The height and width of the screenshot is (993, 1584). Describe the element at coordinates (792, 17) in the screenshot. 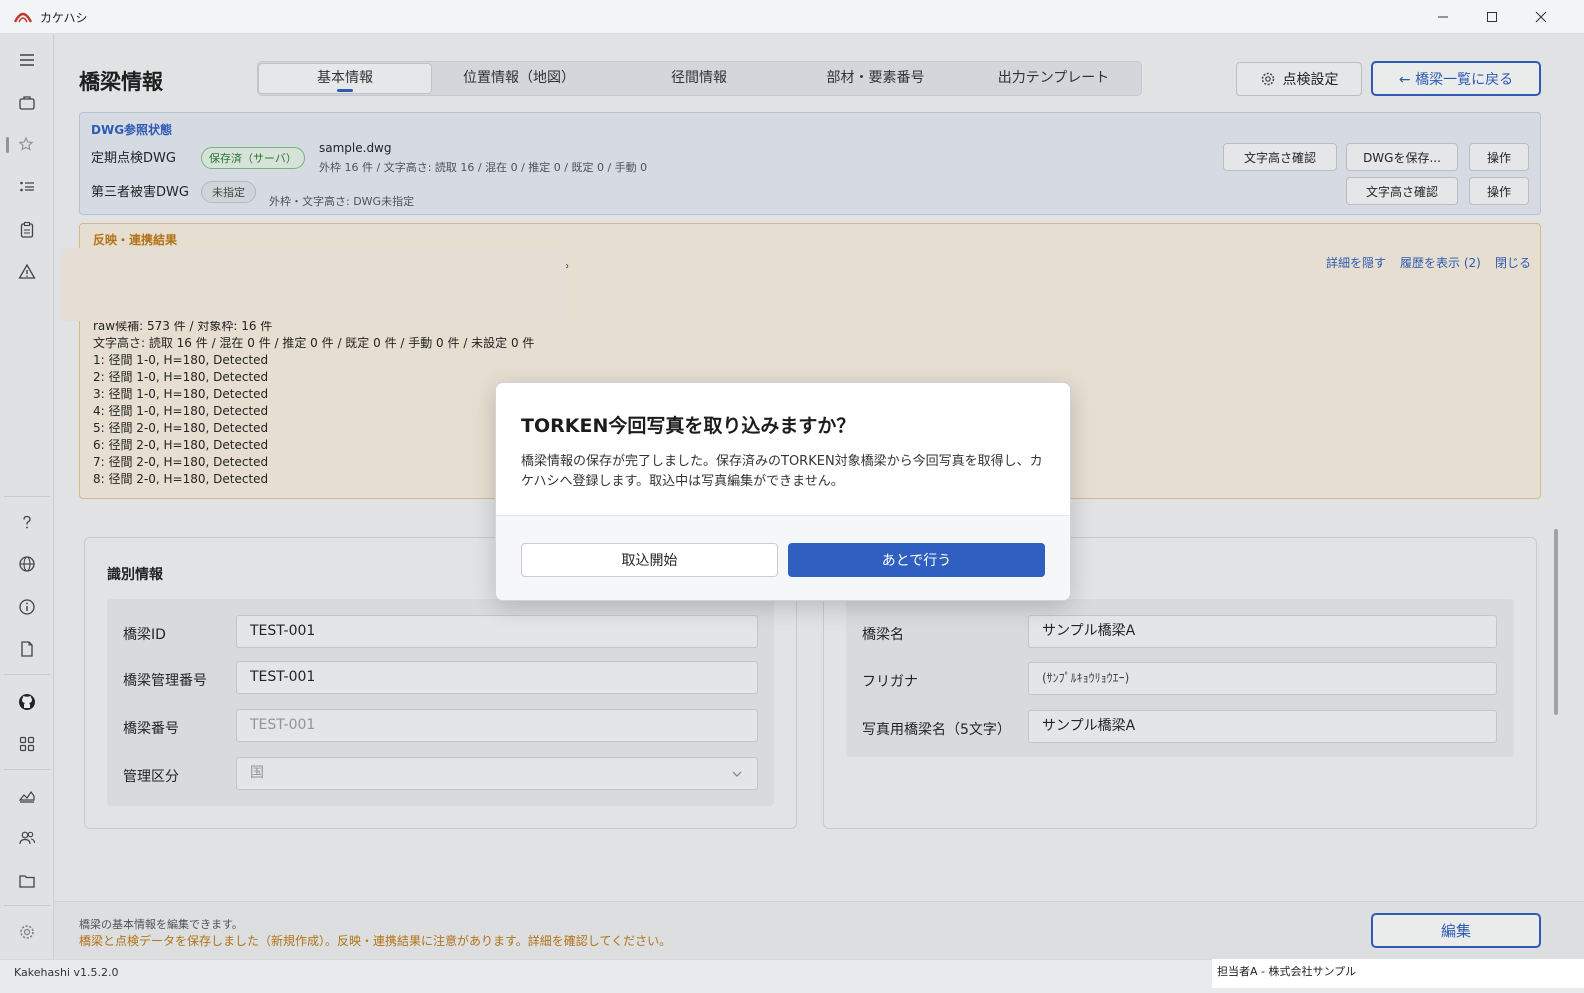

I see `title-bar: カケハシ` at that location.